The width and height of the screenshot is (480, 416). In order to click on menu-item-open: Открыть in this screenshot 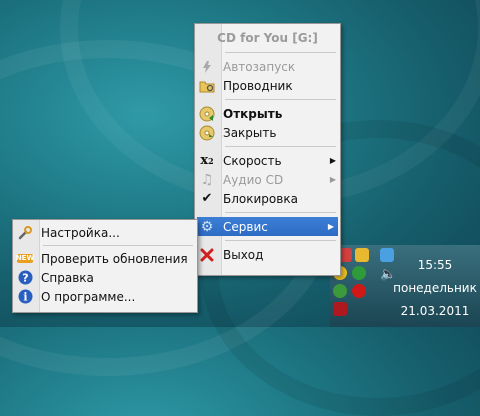, I will do `click(267, 113)`.